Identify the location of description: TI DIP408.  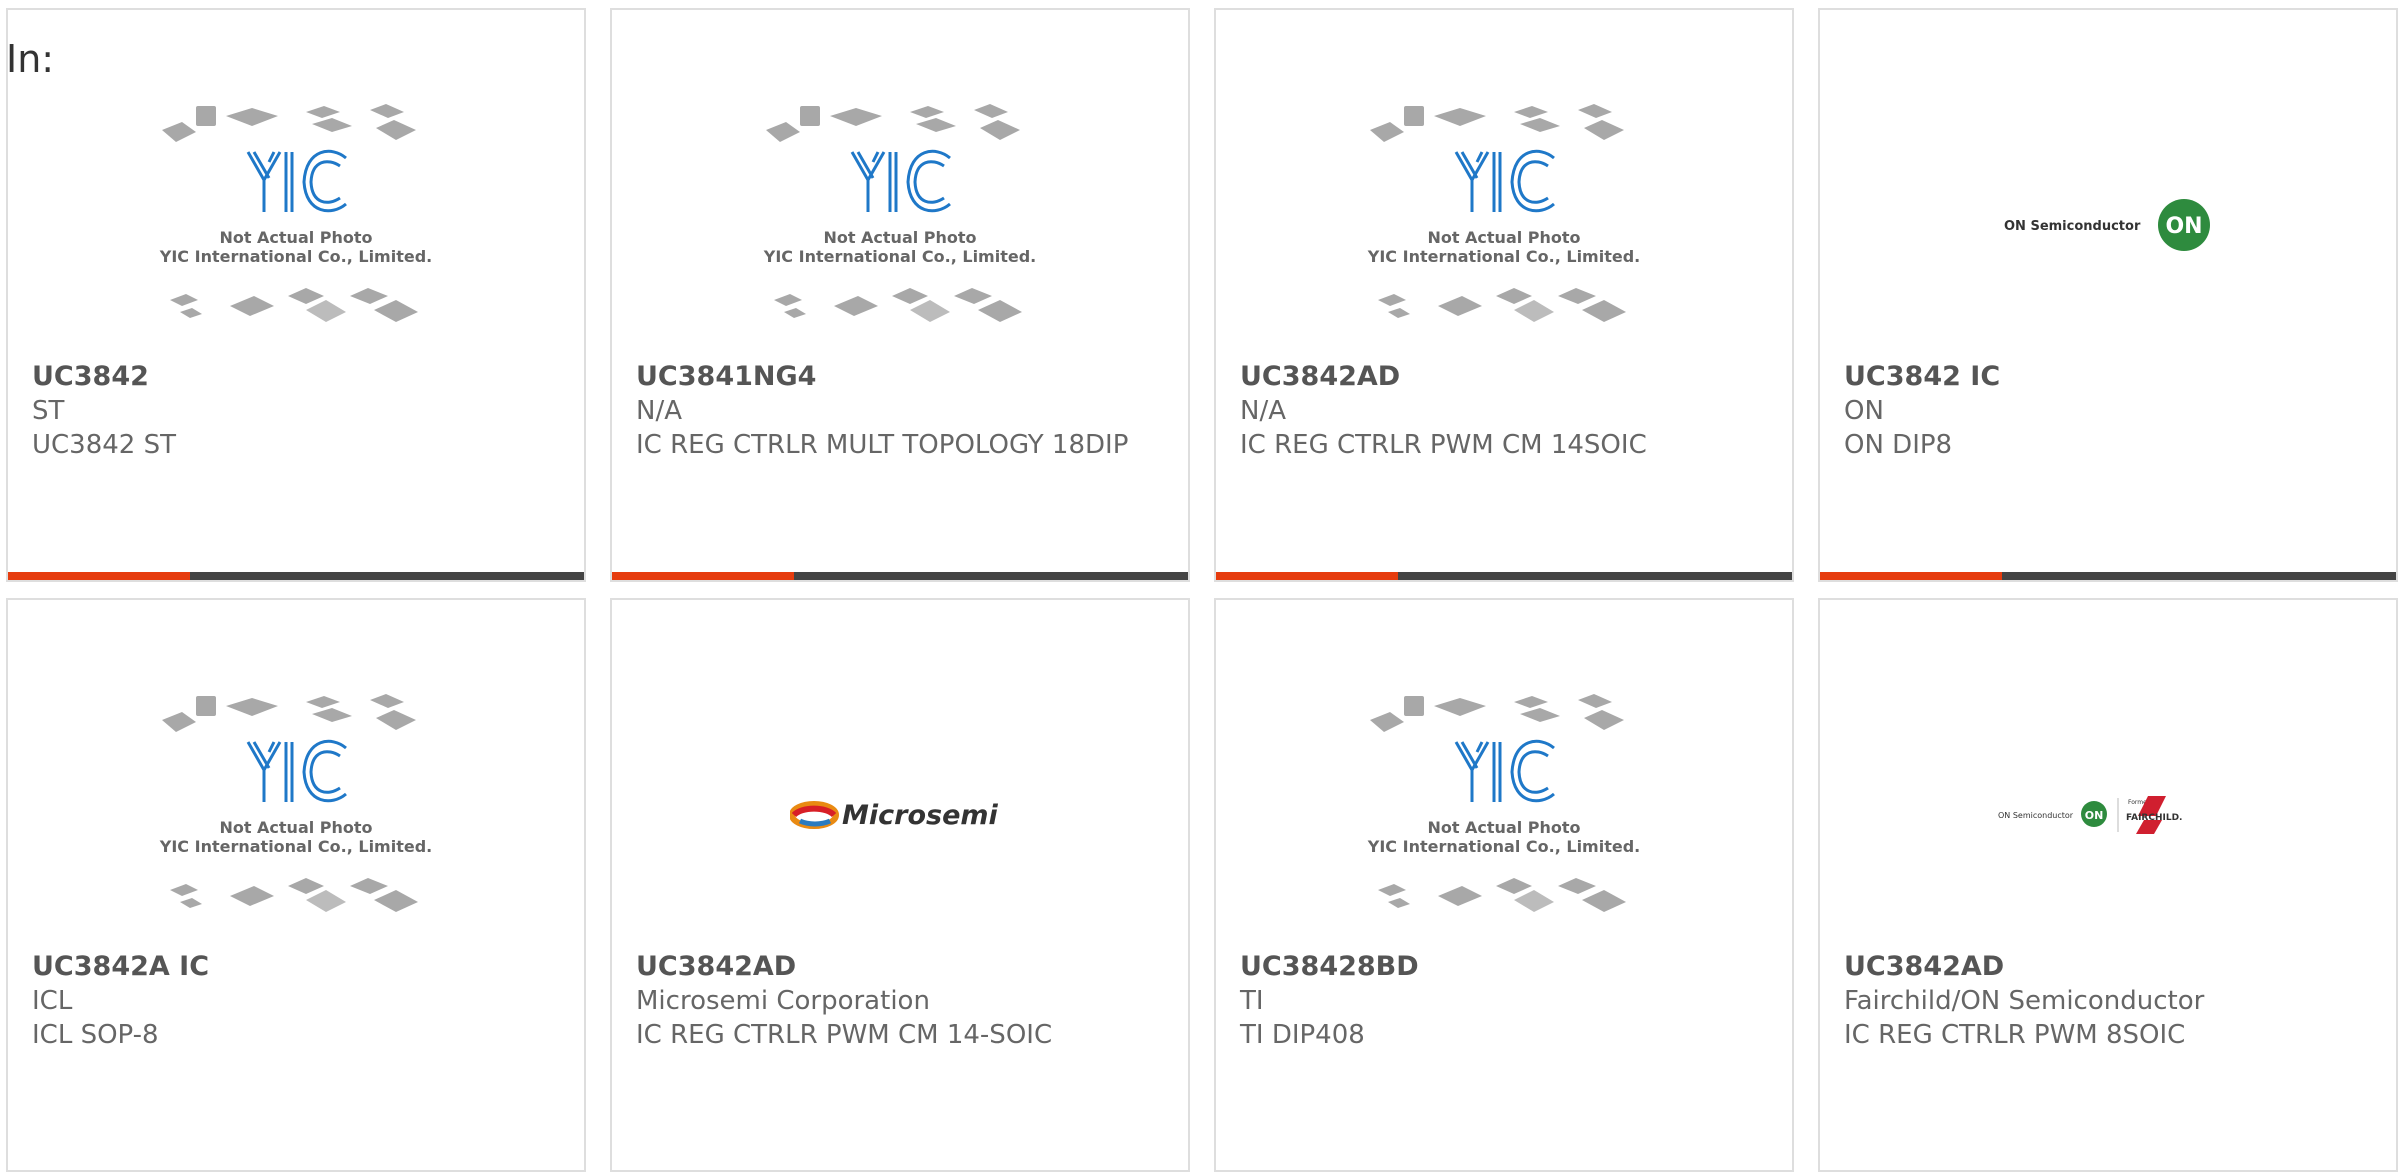
(1302, 1035).